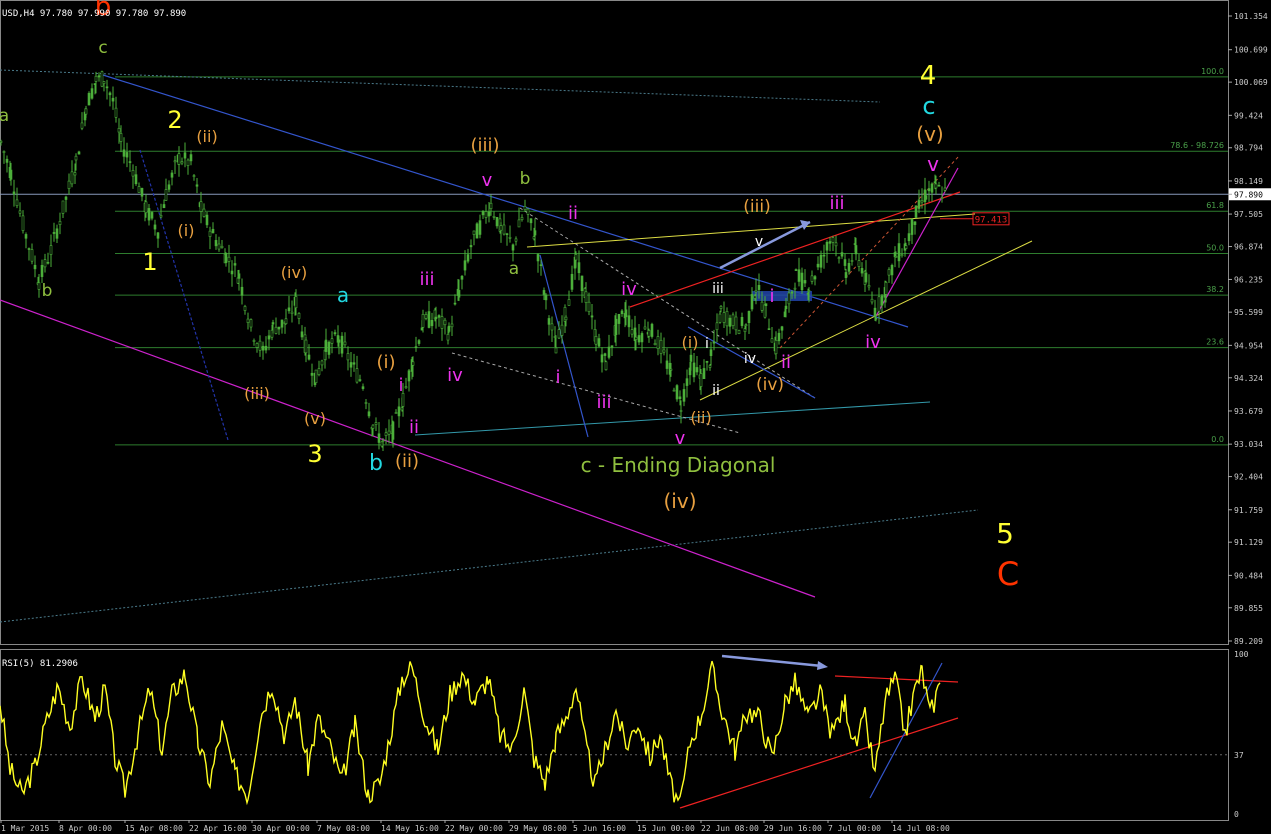 Image resolution: width=1271 pixels, height=834 pixels. I want to click on wave-label: ii, so click(414, 427).